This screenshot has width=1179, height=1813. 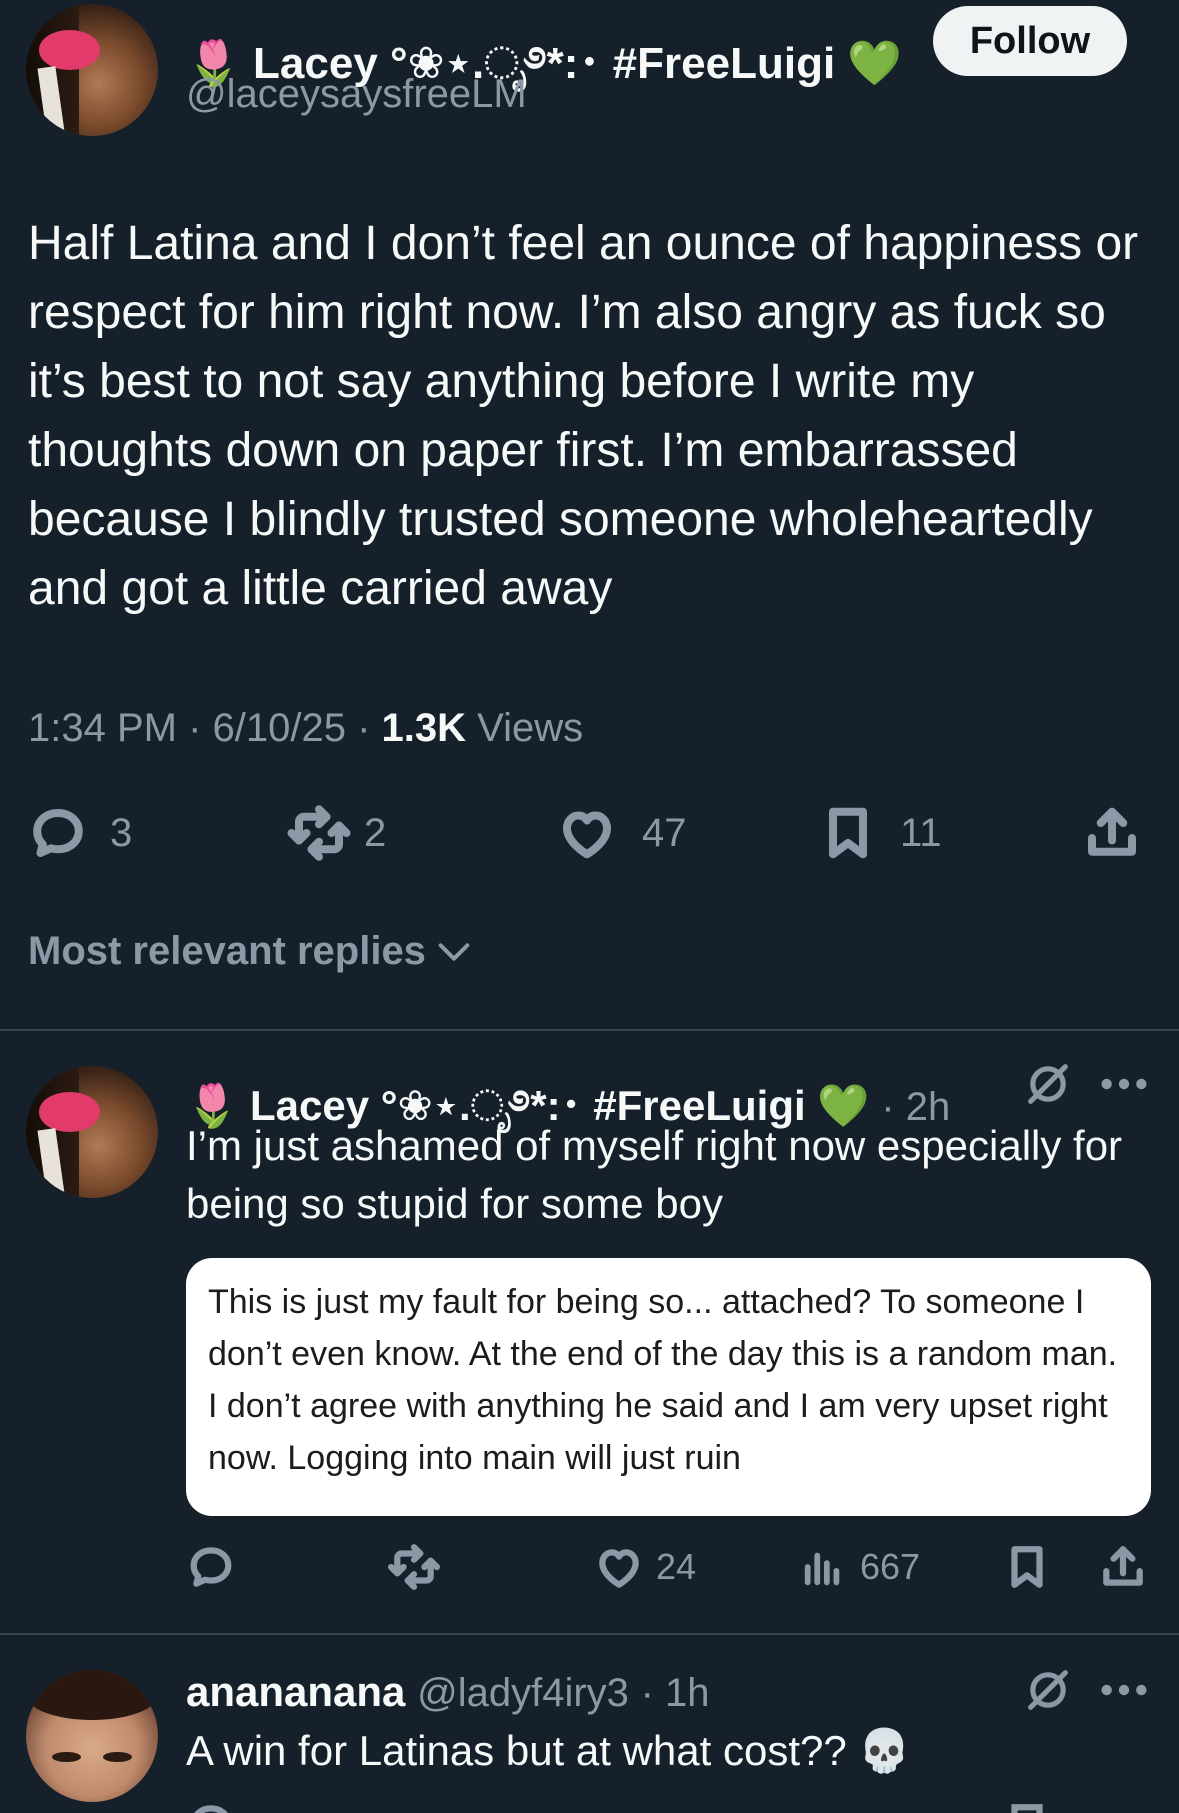 I want to click on reply-count: 3, so click(x=121, y=832).